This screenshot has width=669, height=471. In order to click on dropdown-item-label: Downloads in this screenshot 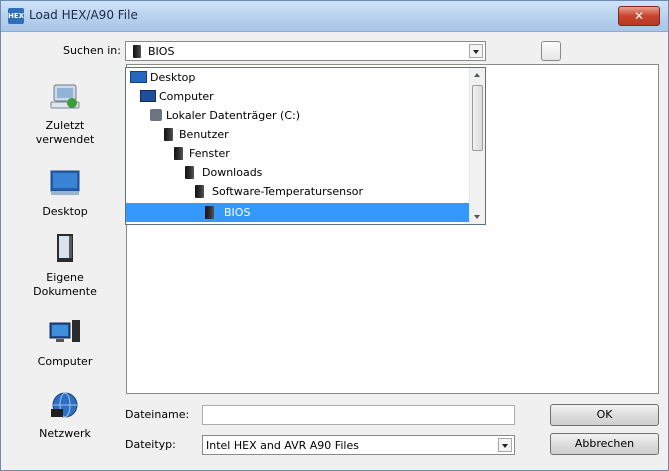, I will do `click(232, 172)`.